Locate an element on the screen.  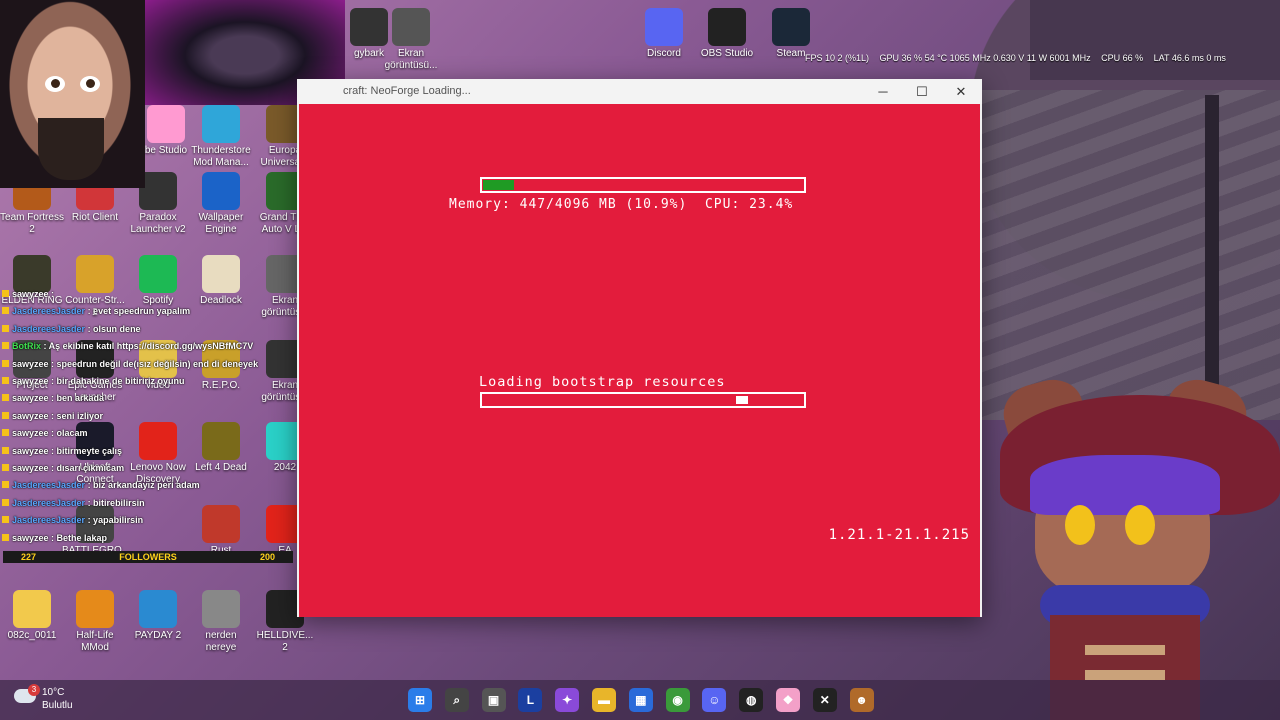
copilot-icon: ✦ is located at coordinates (567, 700).